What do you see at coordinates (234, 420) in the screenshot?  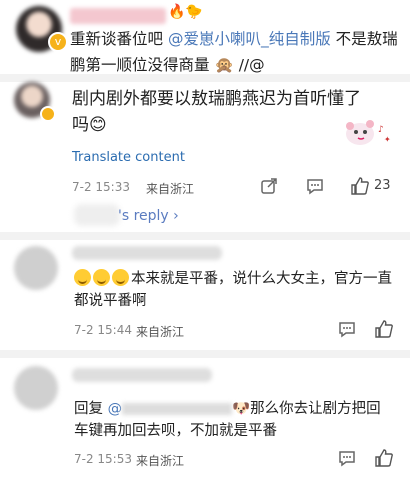 I see `comment-text: 回复 @ 🐶那么你去让剧方把回车键再加回去呗，不加就是平番` at bounding box center [234, 420].